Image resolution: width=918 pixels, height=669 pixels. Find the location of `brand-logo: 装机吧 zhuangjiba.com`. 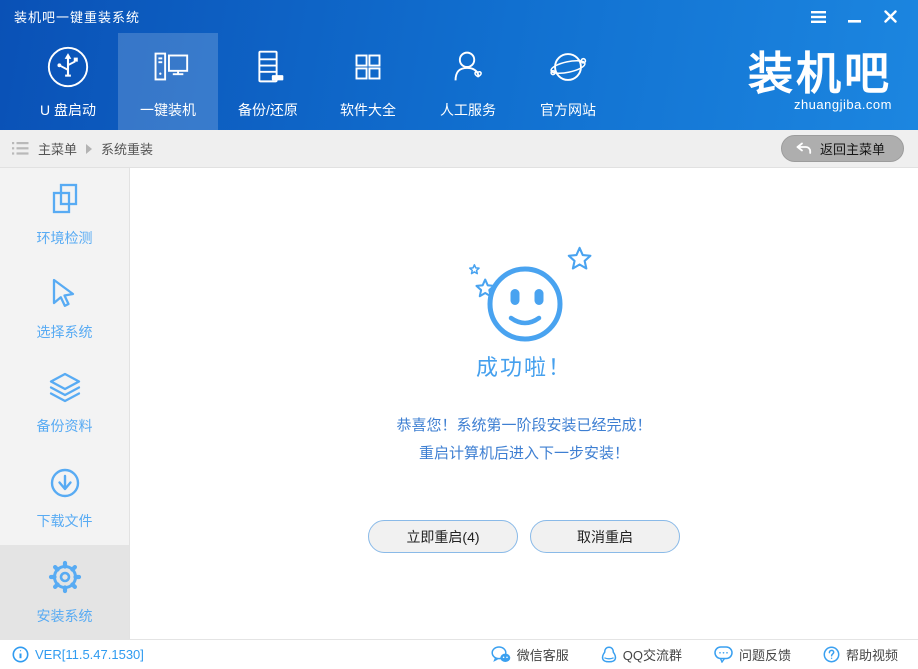

brand-logo: 装机吧 zhuangjiba.com is located at coordinates (833, 81).